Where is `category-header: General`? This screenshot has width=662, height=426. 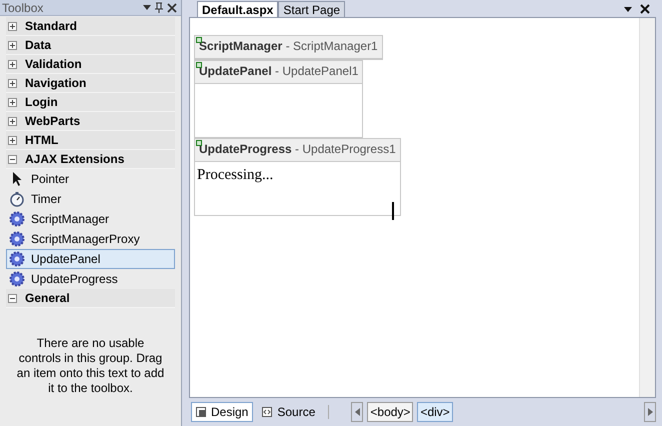
category-header: General is located at coordinates (90, 298).